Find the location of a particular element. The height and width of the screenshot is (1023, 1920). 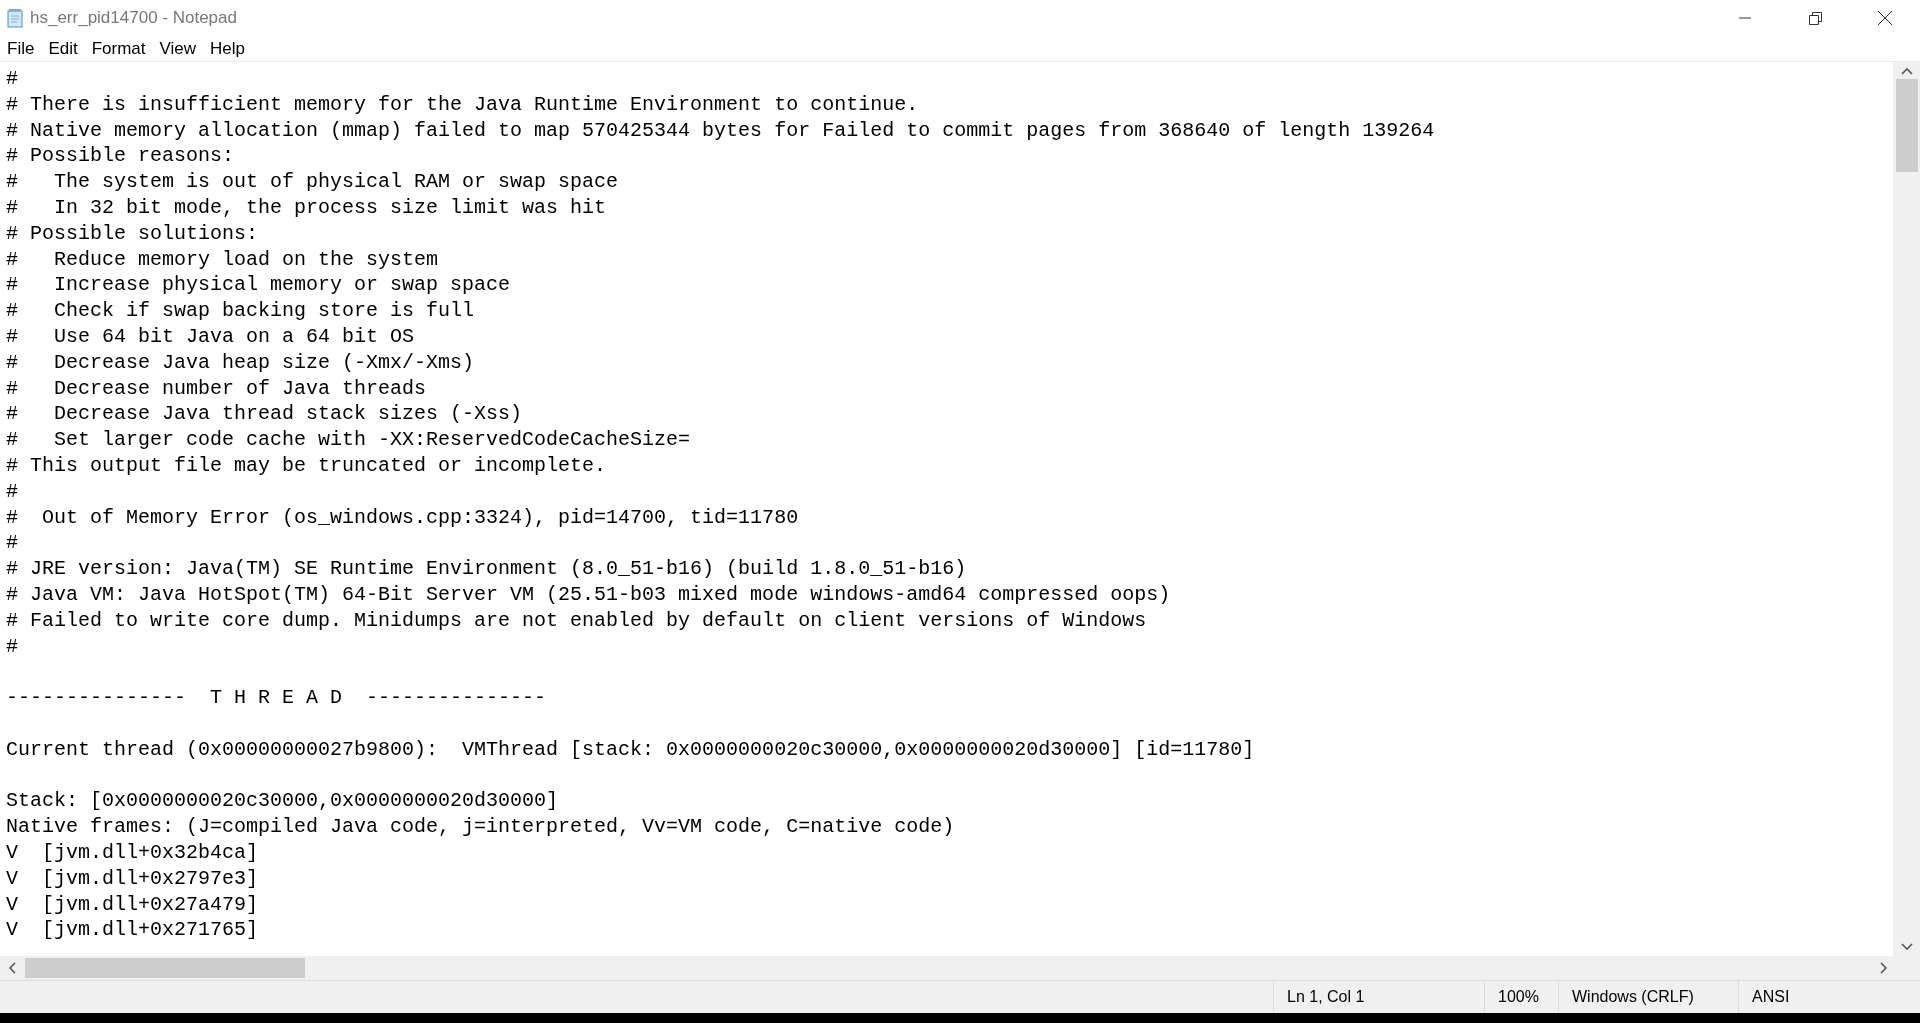

text-line: V [jvm.dll+0x32b4ca] is located at coordinates (132, 852).